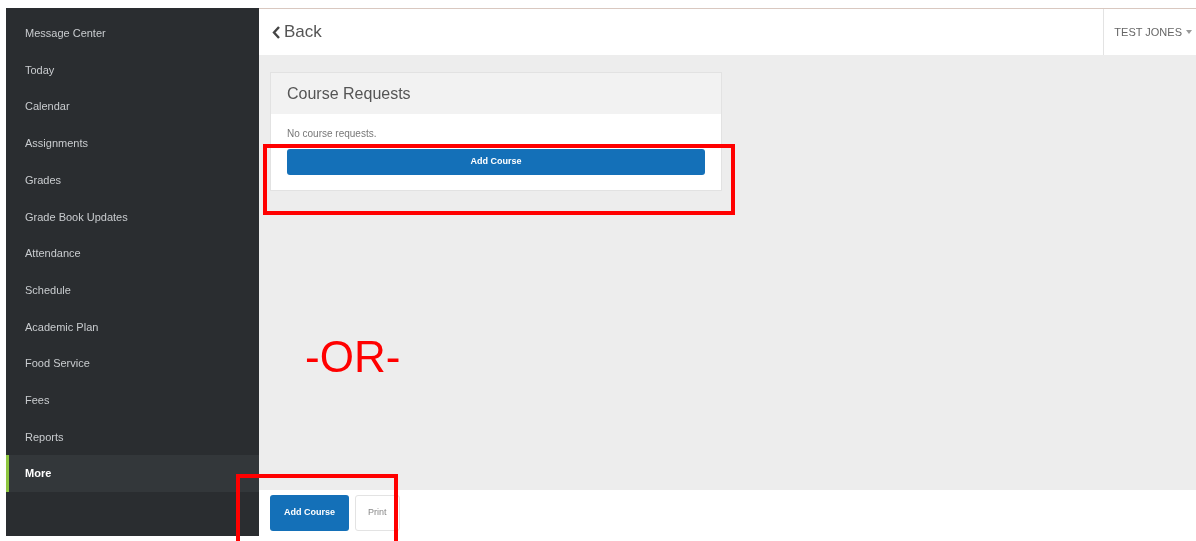 The height and width of the screenshot is (541, 1196). What do you see at coordinates (276, 32) in the screenshot?
I see `chevron-left-icon` at bounding box center [276, 32].